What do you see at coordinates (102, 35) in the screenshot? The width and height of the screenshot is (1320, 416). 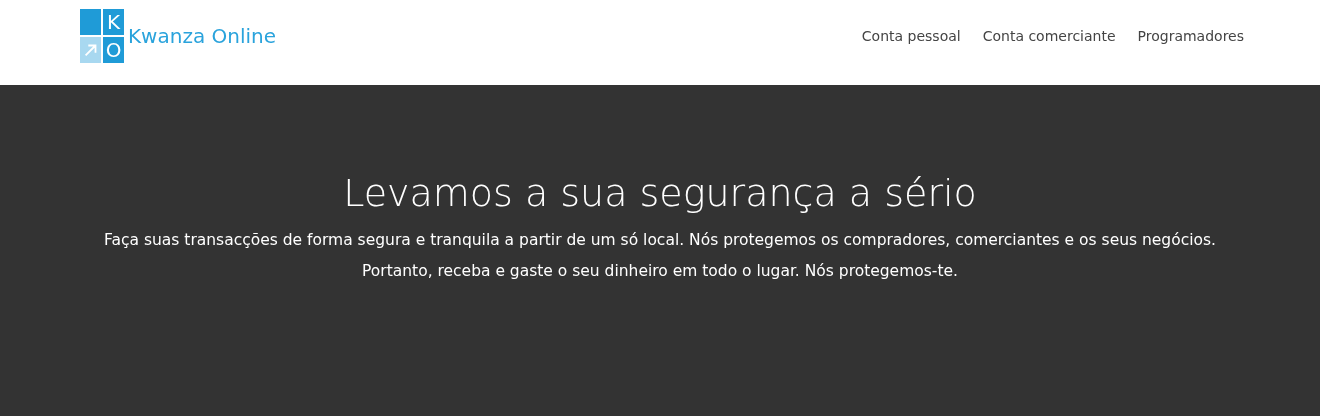 I see `logo-icon: K O` at bounding box center [102, 35].